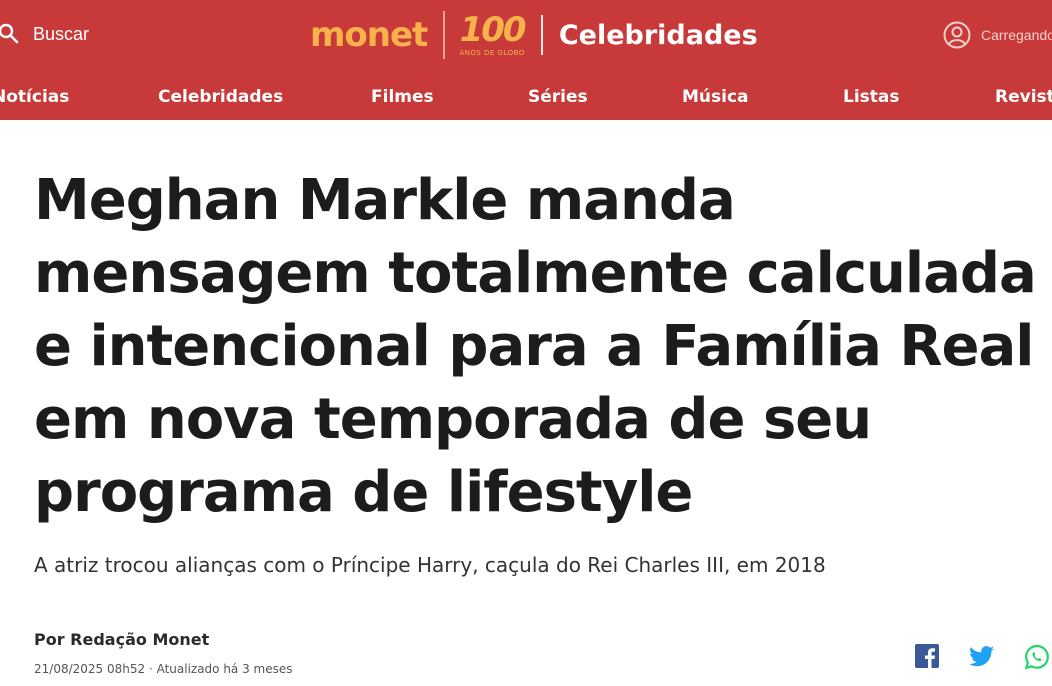 The width and height of the screenshot is (1052, 686). Describe the element at coordinates (871, 97) in the screenshot. I see `nav-item-listas: Listas` at that location.